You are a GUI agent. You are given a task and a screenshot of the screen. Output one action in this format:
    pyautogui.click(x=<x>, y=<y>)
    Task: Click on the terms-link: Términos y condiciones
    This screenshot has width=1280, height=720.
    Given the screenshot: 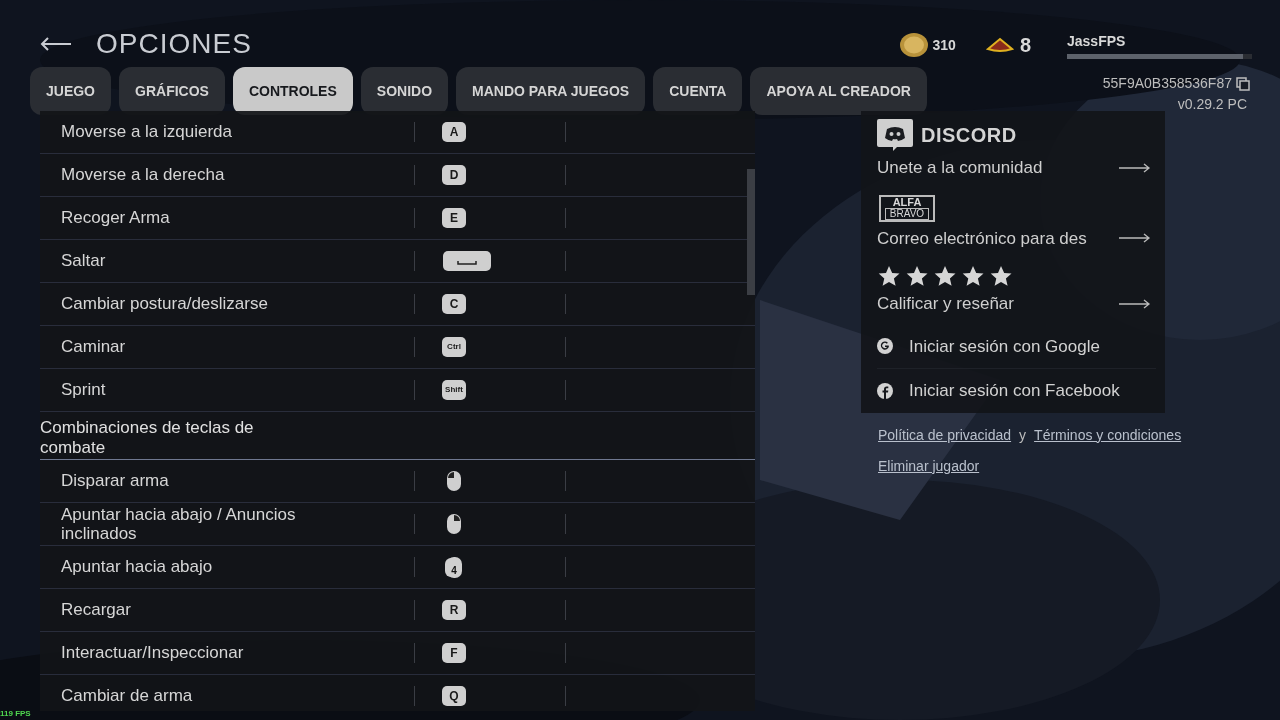 What is the action you would take?
    pyautogui.click(x=1108, y=435)
    